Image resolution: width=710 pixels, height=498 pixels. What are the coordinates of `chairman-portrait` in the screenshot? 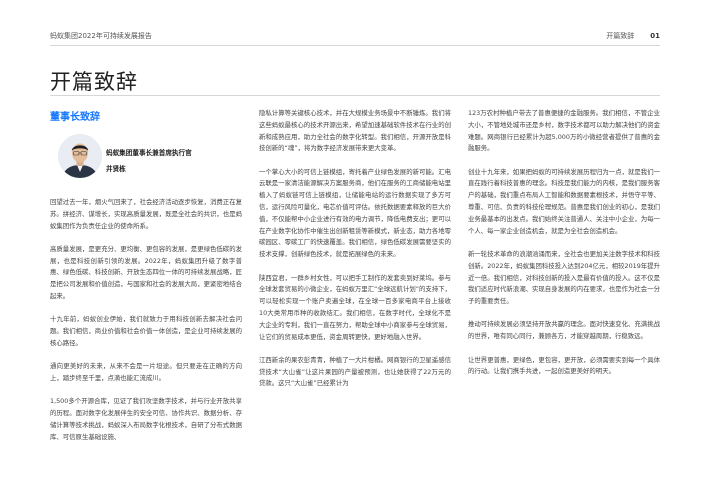 It's located at (80, 156).